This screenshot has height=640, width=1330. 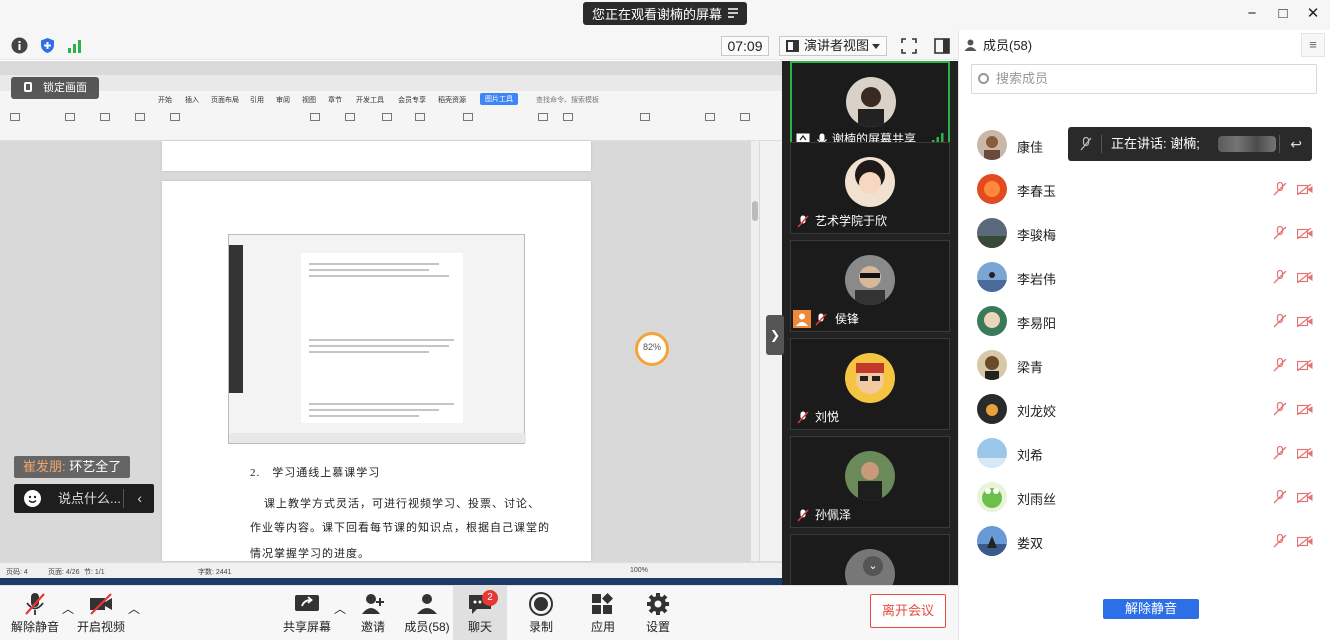 I want to click on ribbon-tab: 章节, so click(x=335, y=100).